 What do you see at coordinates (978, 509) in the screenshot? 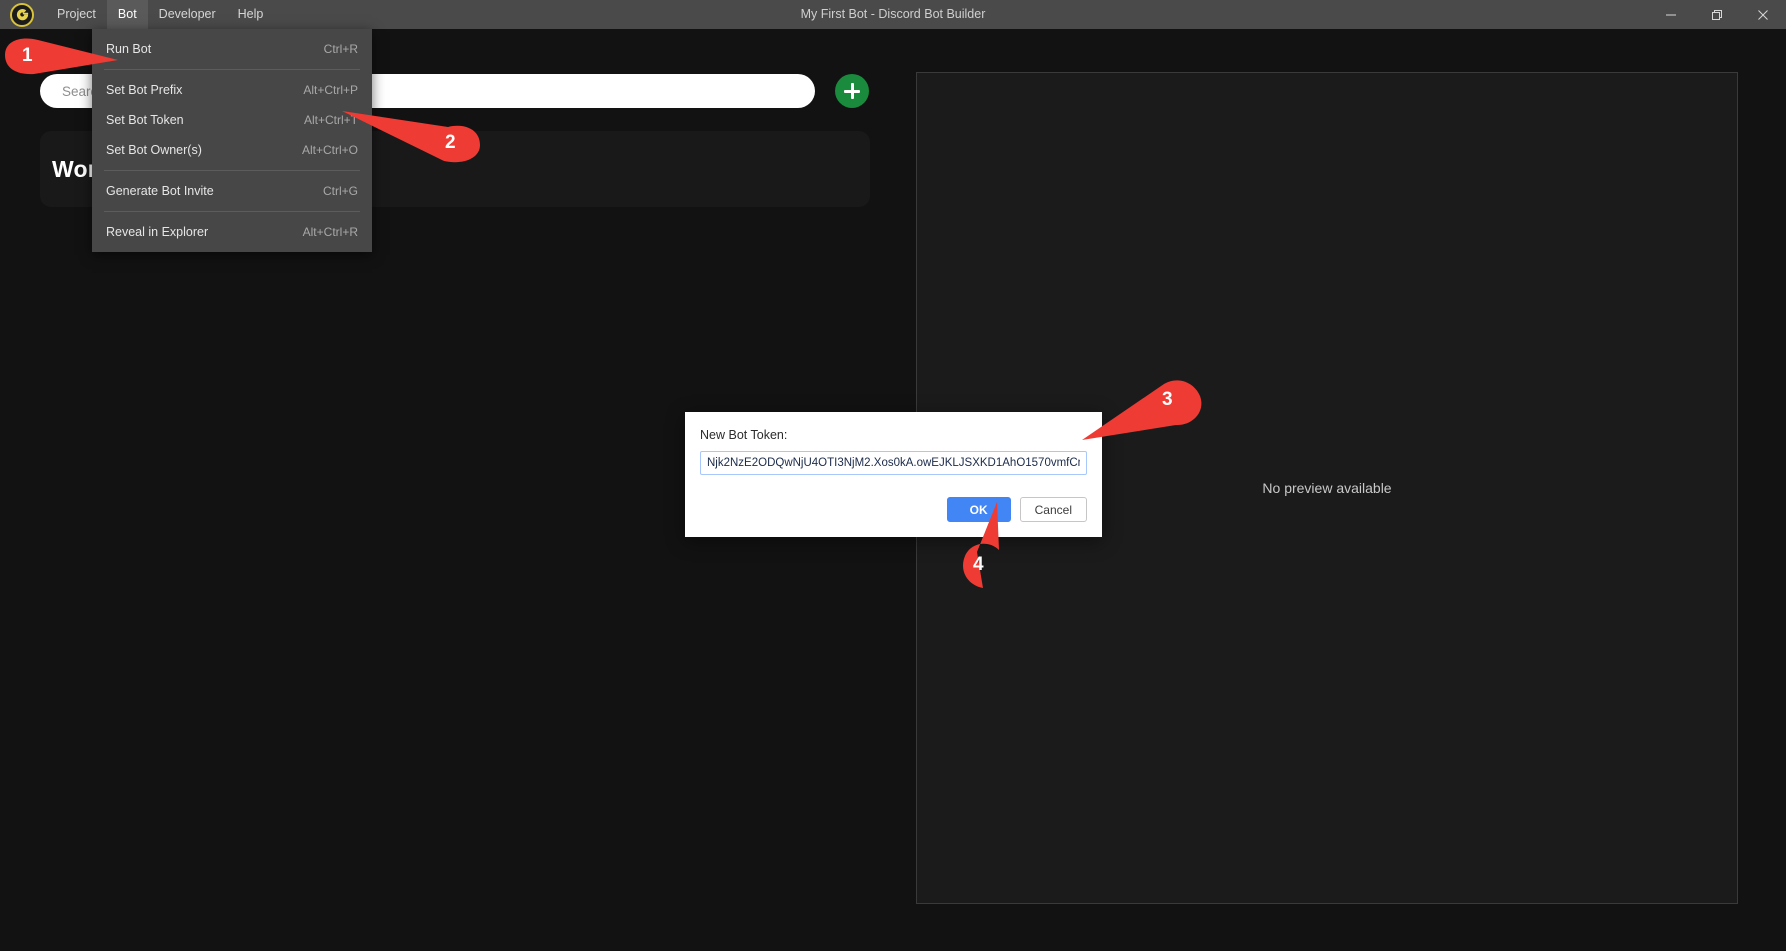
I see `ok-button: OK` at bounding box center [978, 509].